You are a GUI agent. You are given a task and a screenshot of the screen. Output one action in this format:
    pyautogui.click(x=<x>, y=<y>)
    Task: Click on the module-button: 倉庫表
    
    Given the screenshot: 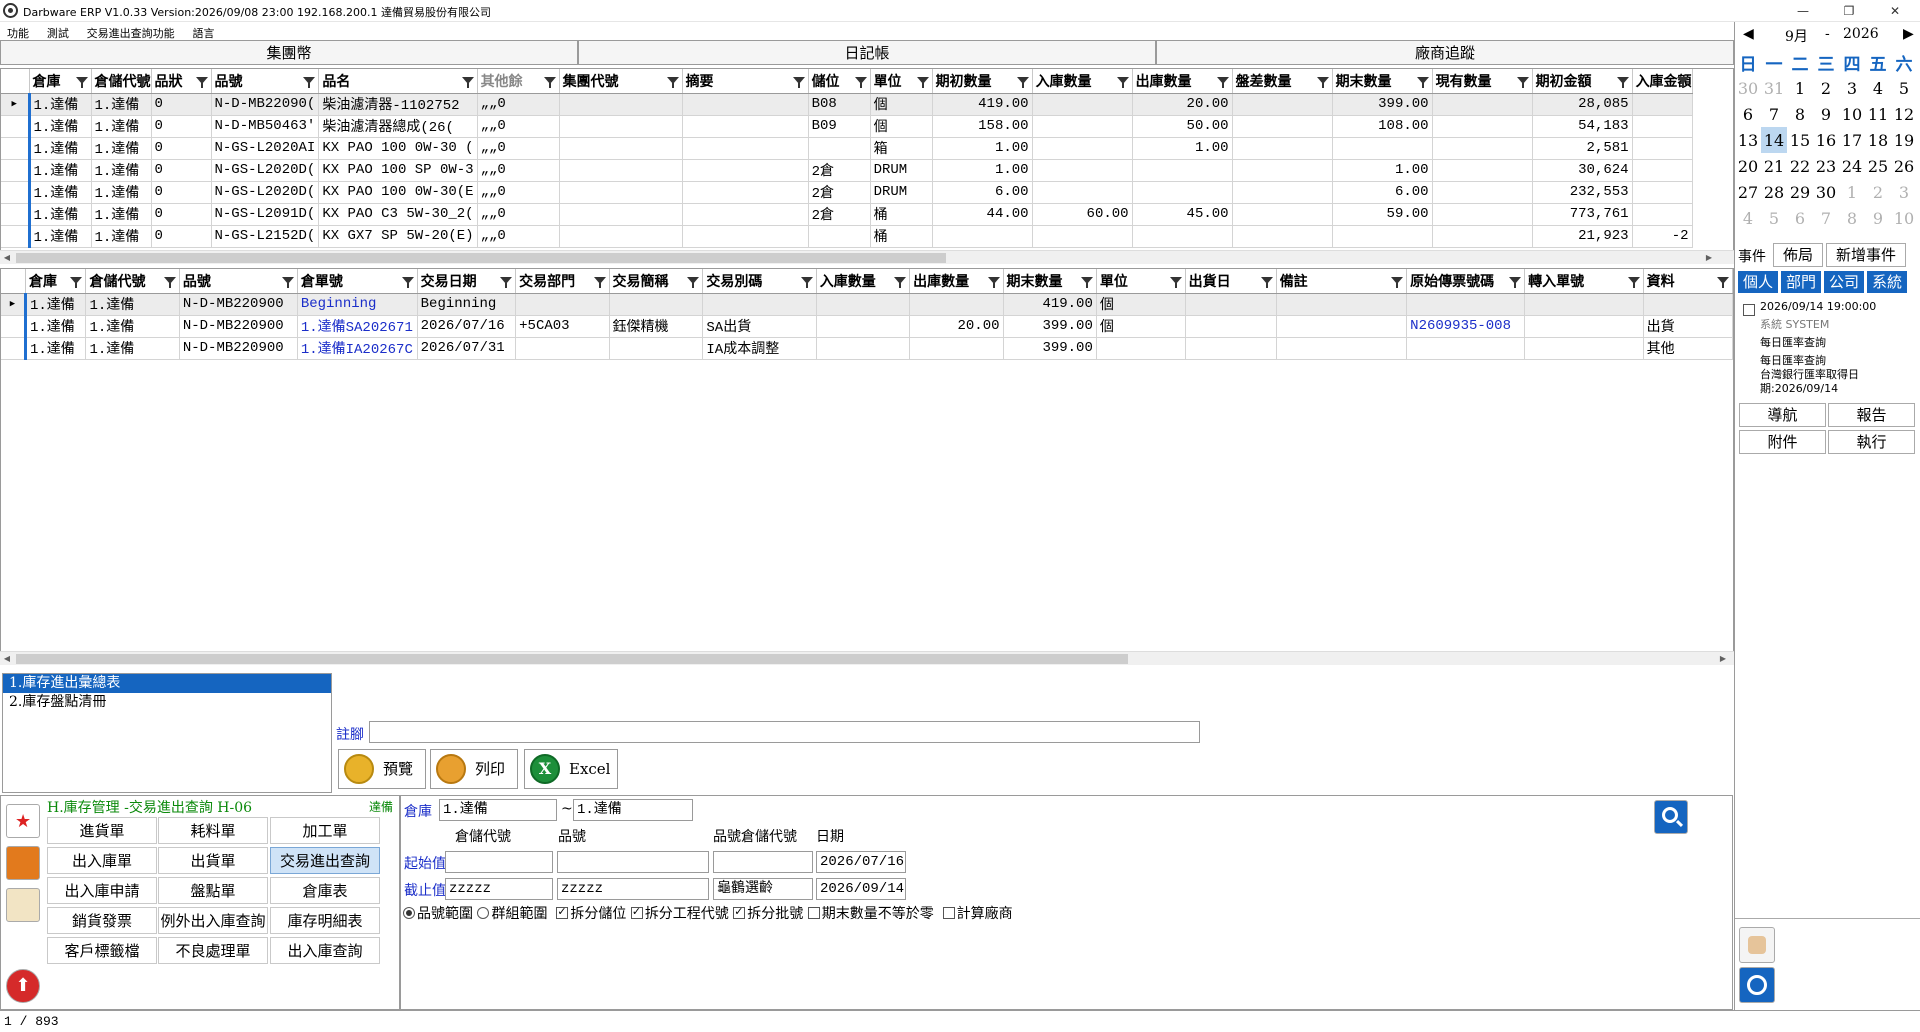 What is the action you would take?
    pyautogui.click(x=325, y=890)
    